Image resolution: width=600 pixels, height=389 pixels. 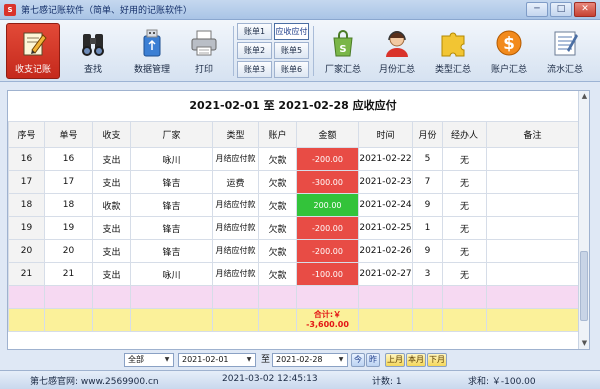 I want to click on account-6-button: 账单6, so click(x=291, y=69).